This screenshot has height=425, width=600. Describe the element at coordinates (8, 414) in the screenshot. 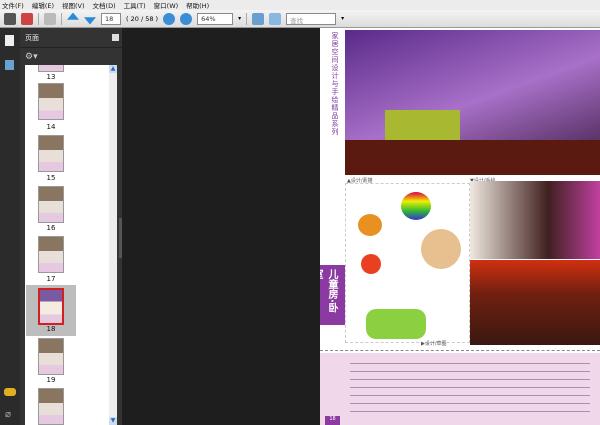

I see `attachment-icon: ⌀` at that location.